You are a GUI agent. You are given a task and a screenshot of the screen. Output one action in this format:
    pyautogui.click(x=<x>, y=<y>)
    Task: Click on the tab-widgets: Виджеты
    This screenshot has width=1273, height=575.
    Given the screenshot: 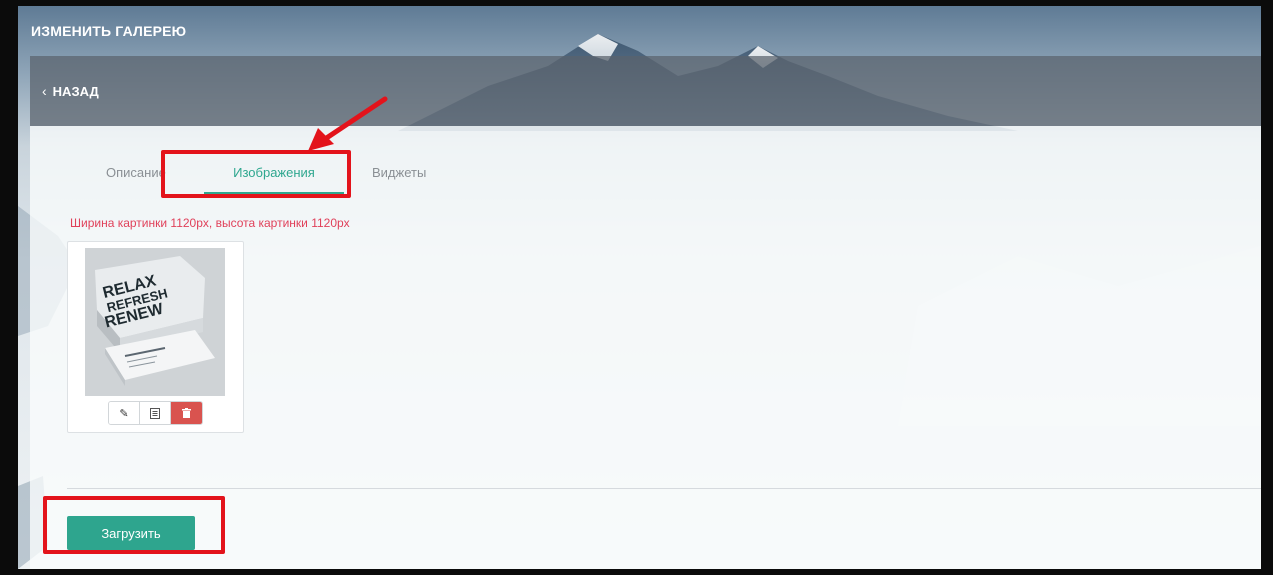 What is the action you would take?
    pyautogui.click(x=399, y=172)
    